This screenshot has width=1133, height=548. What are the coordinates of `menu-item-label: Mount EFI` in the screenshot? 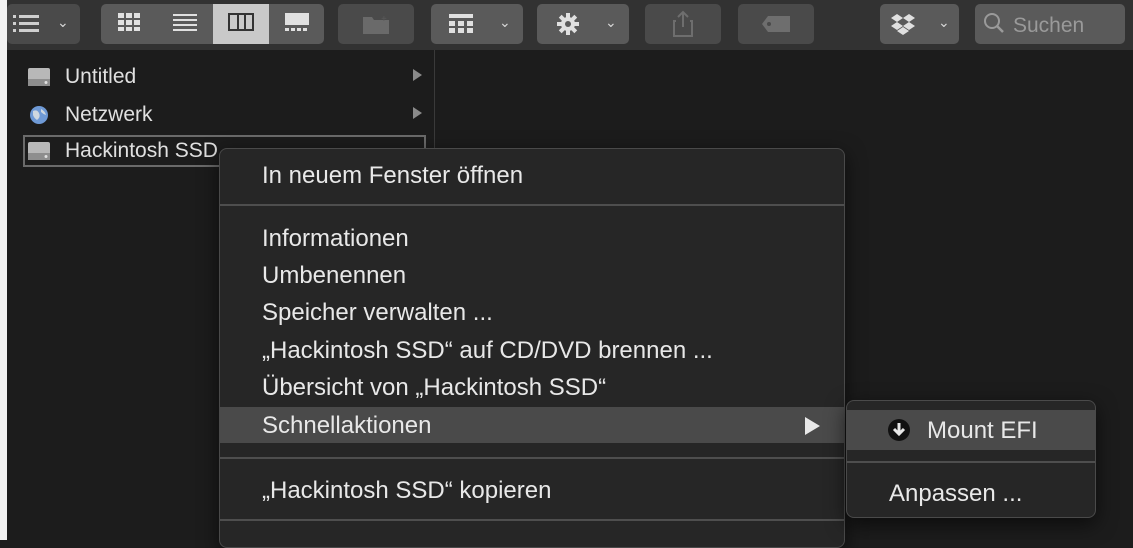 It's located at (982, 430).